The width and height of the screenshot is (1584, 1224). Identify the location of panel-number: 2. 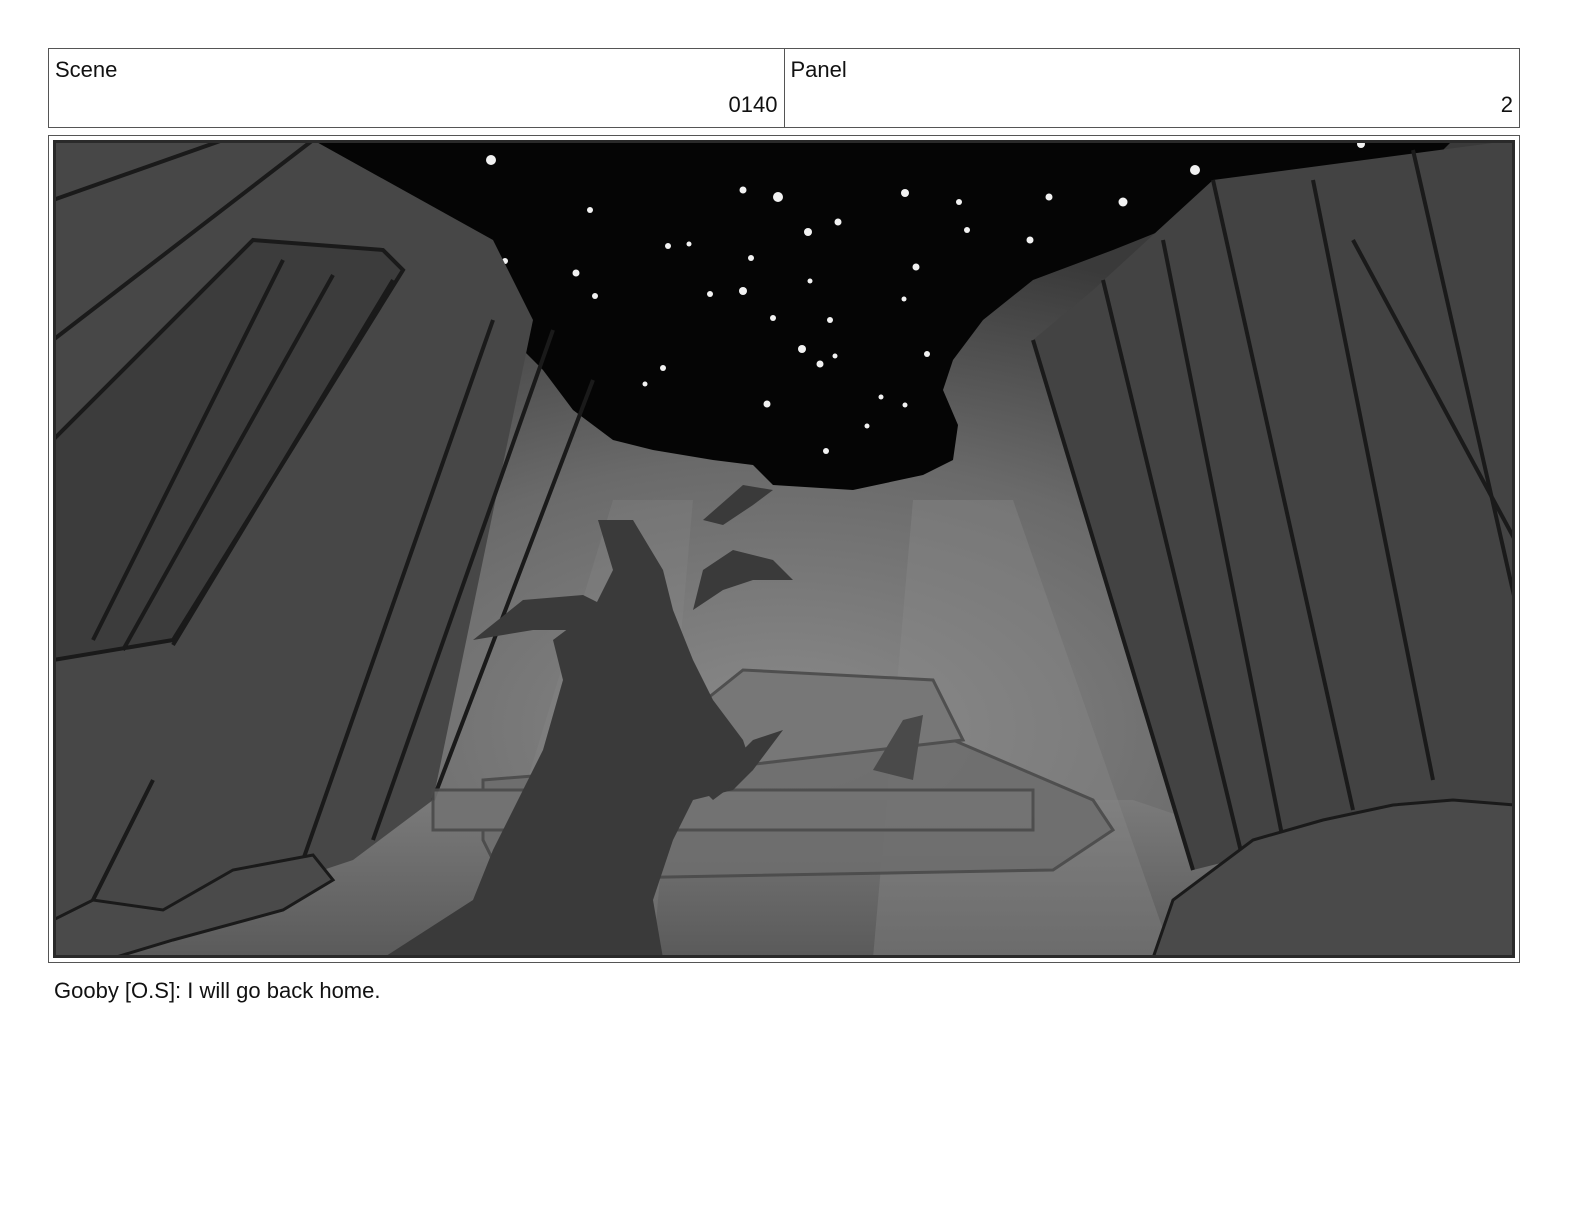
(1506, 104).